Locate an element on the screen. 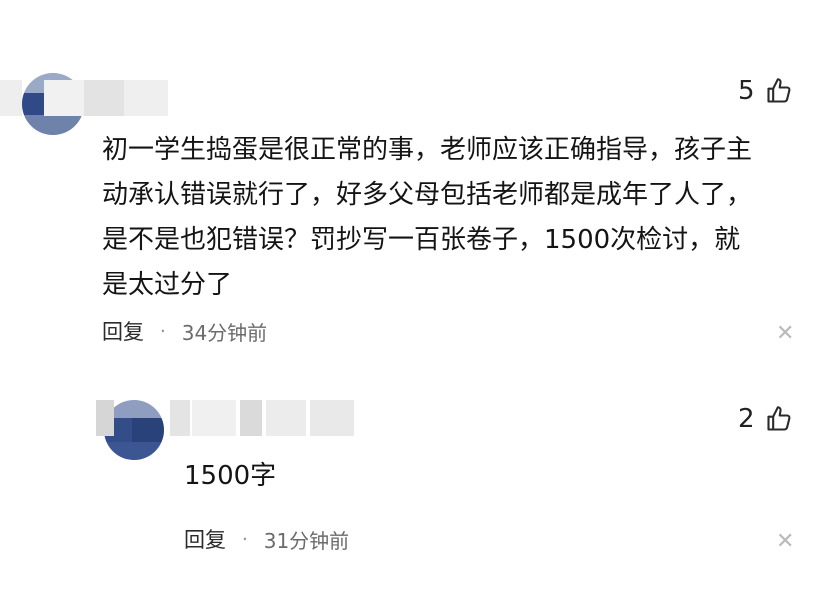 Image resolution: width=826 pixels, height=604 pixels. comment-text-line: 1500字 is located at coordinates (230, 476).